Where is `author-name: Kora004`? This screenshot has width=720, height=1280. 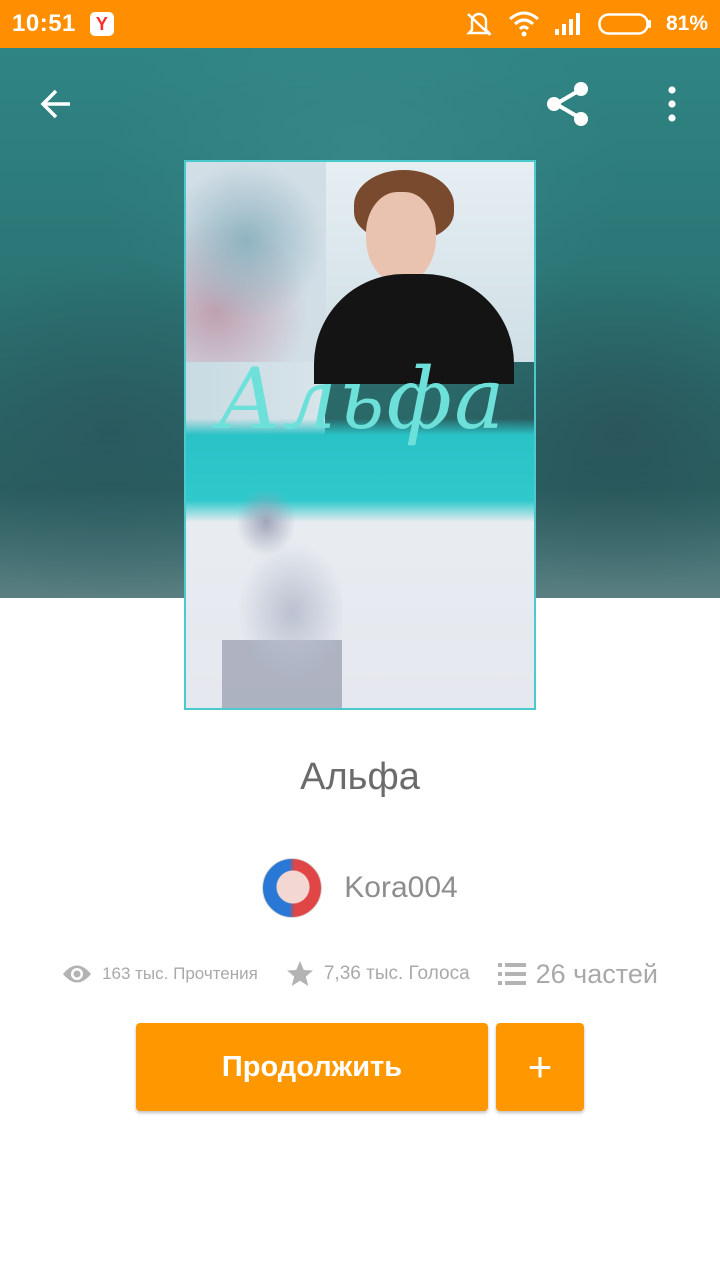
author-name: Kora004 is located at coordinates (400, 888).